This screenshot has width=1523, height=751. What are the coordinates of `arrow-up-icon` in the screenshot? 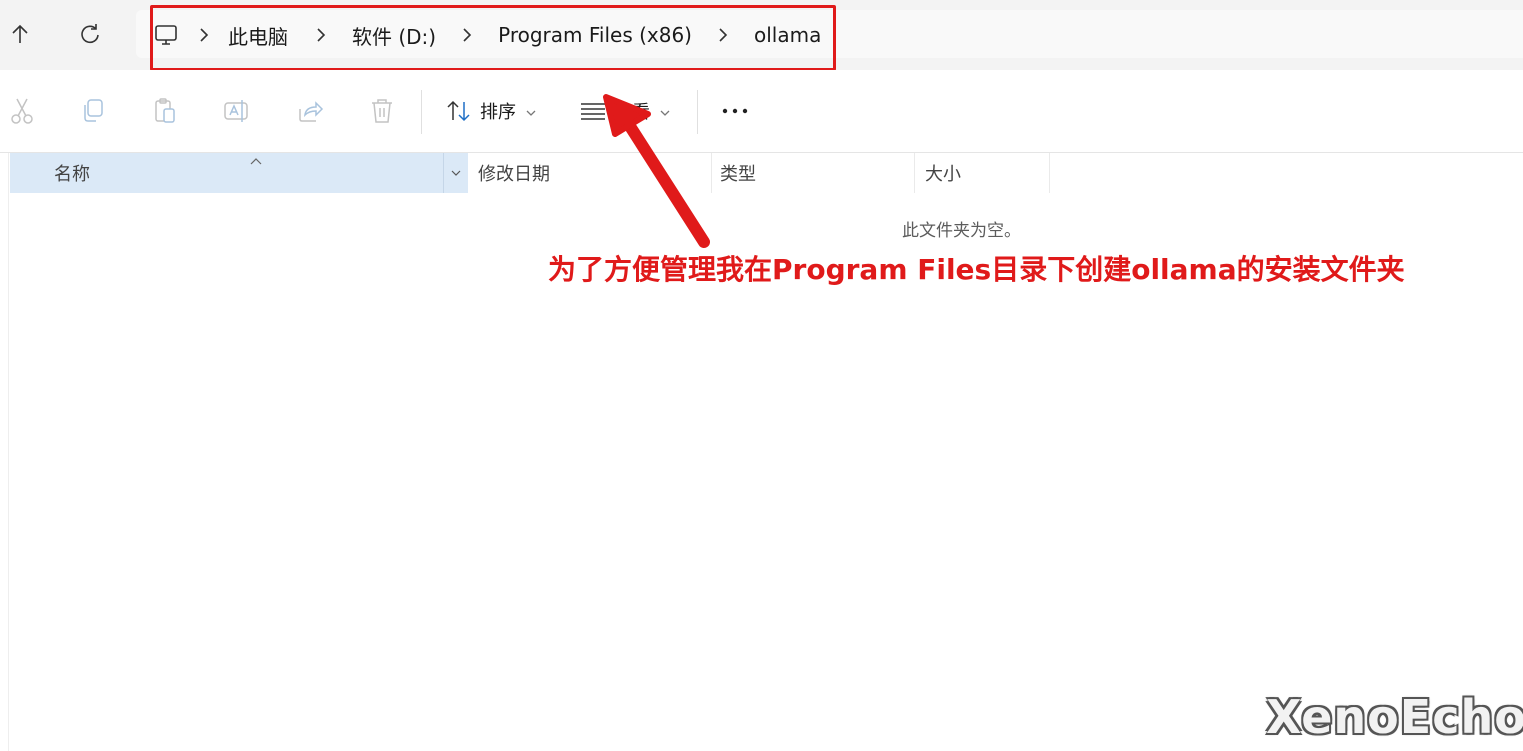 It's located at (20, 33).